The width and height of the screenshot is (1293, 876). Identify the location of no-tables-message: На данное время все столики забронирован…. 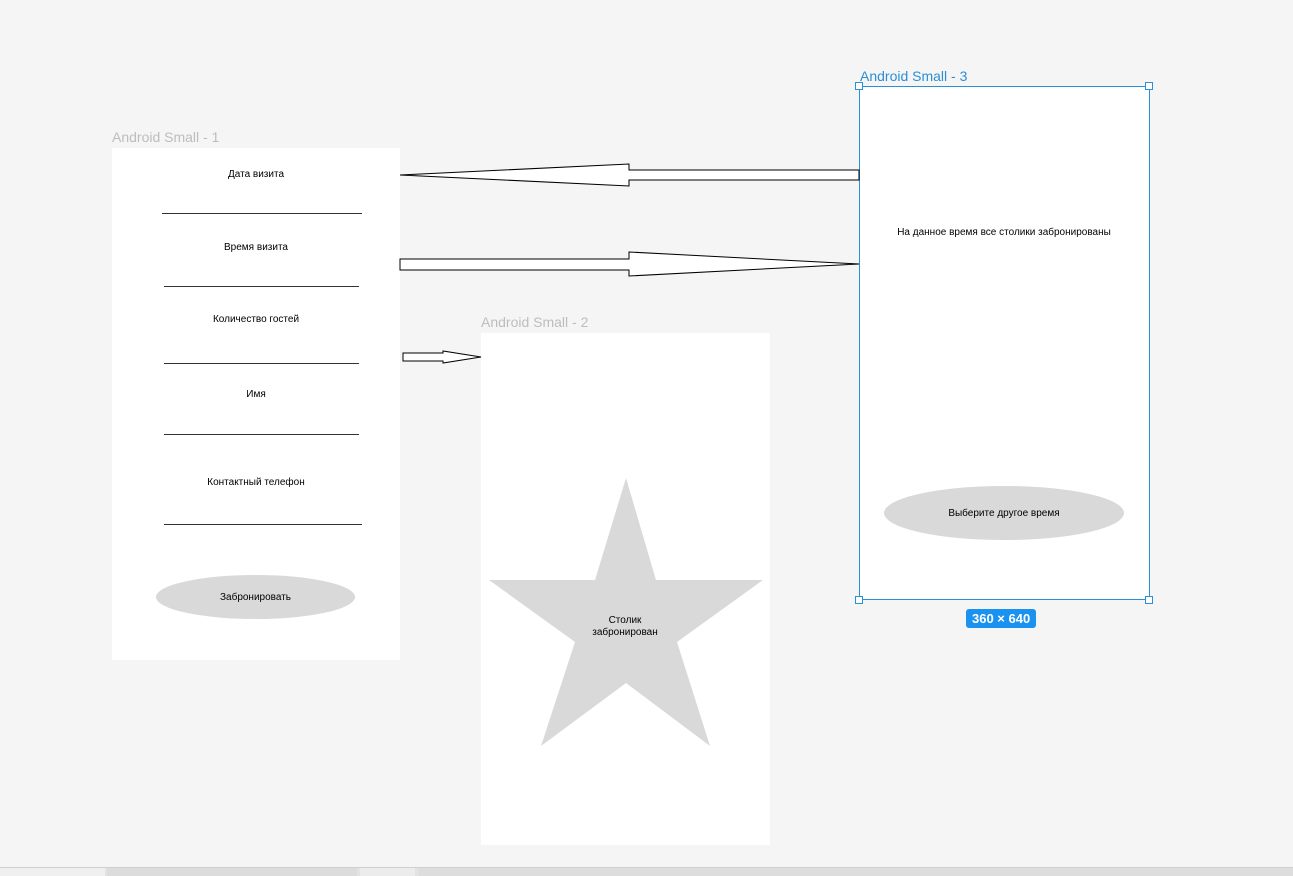
(1004, 232).